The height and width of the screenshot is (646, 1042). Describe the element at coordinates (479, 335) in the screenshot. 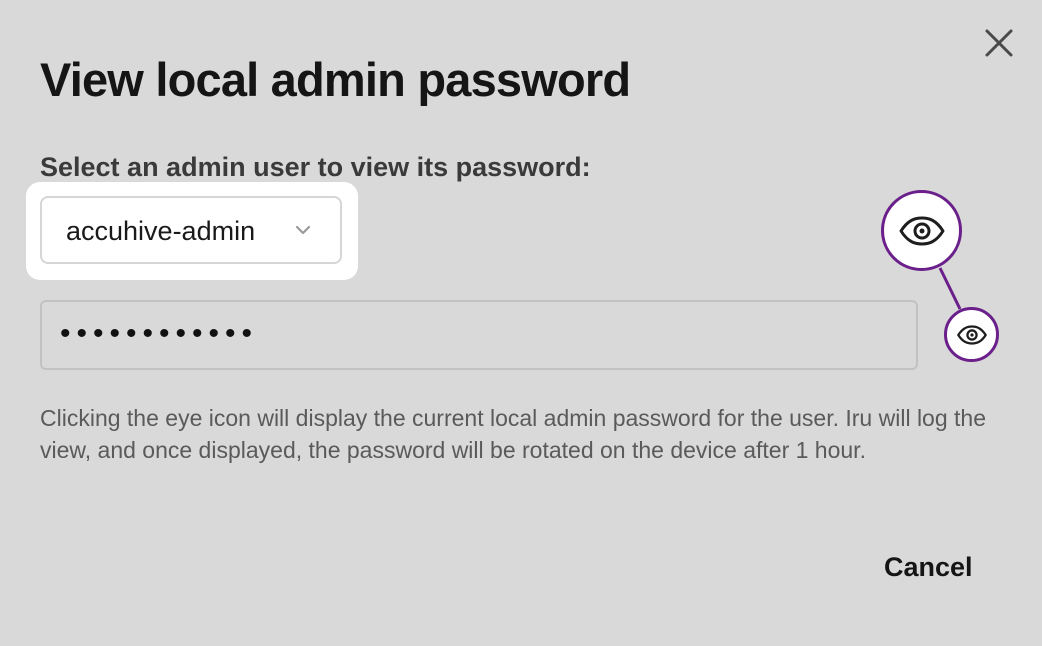

I see `password-field: ••••••••••••` at that location.